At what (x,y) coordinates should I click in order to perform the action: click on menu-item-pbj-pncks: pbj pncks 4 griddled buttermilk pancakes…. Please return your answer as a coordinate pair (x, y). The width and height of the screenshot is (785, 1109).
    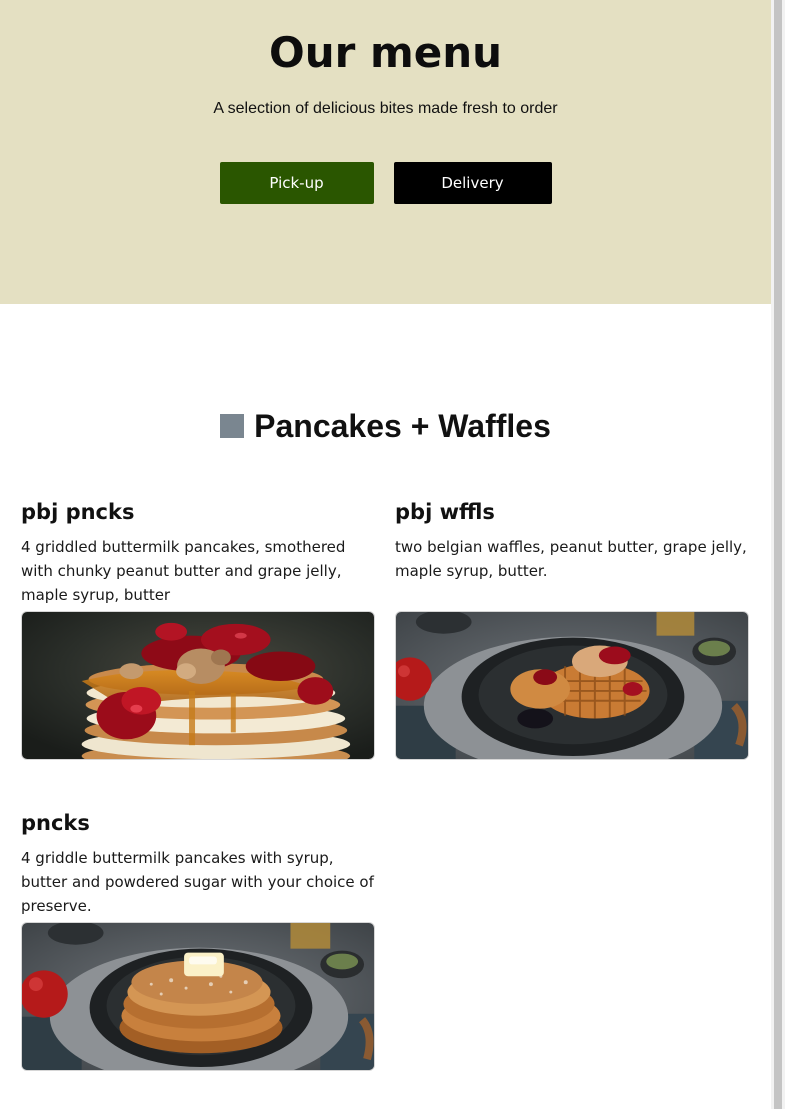
    Looking at the image, I should click on (198, 629).